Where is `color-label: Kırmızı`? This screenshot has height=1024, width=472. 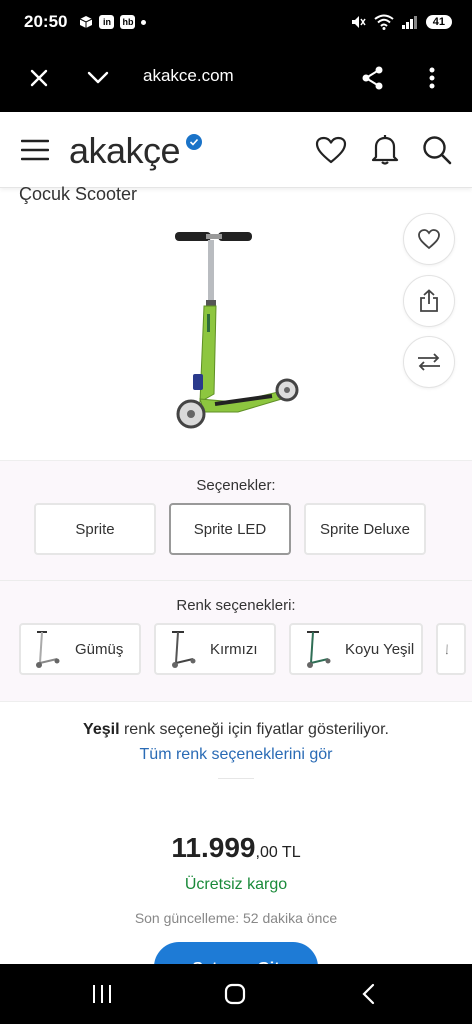
color-label: Kırmızı is located at coordinates (234, 649).